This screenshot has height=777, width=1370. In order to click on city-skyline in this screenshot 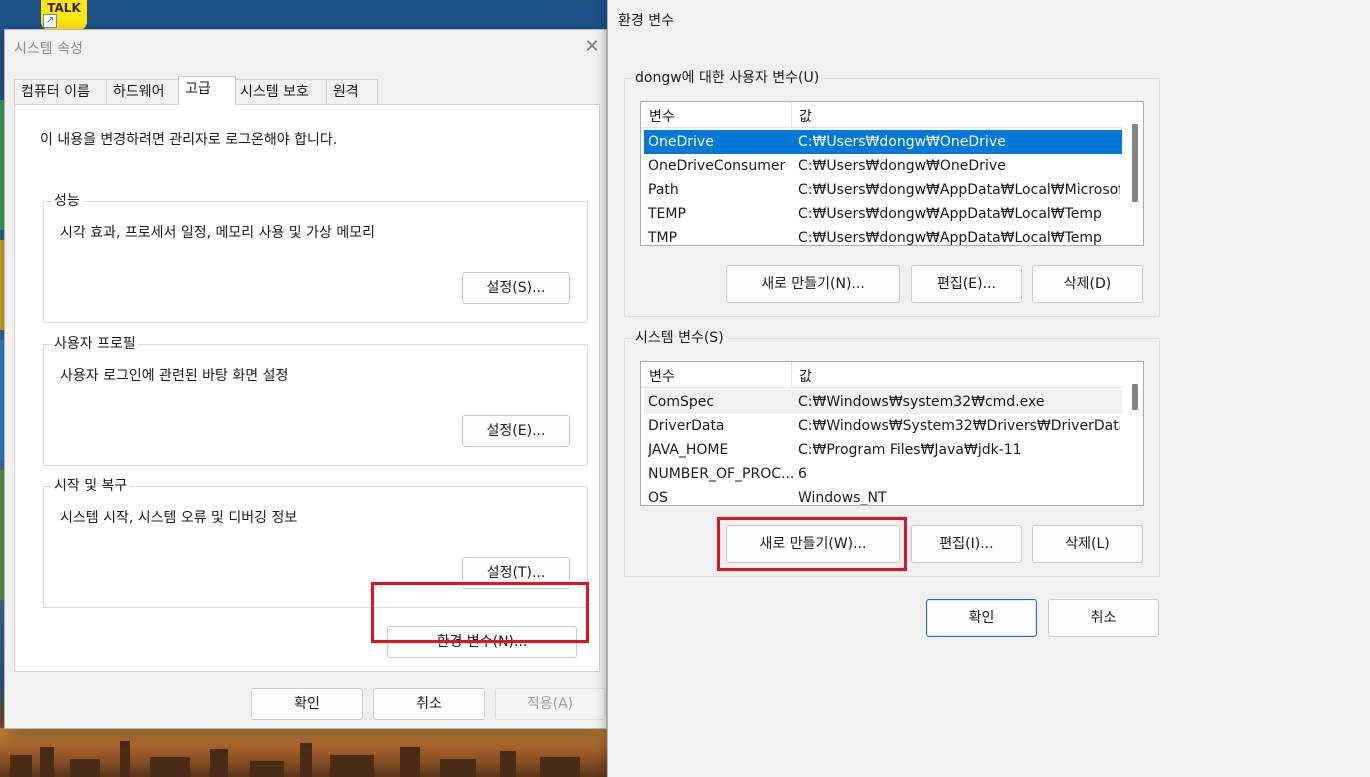, I will do `click(305, 752)`.